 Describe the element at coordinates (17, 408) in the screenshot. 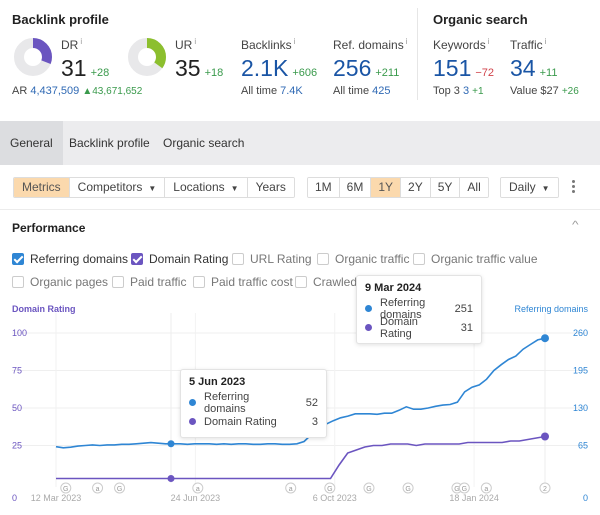

I see `left-axis-tick-label: 50` at that location.